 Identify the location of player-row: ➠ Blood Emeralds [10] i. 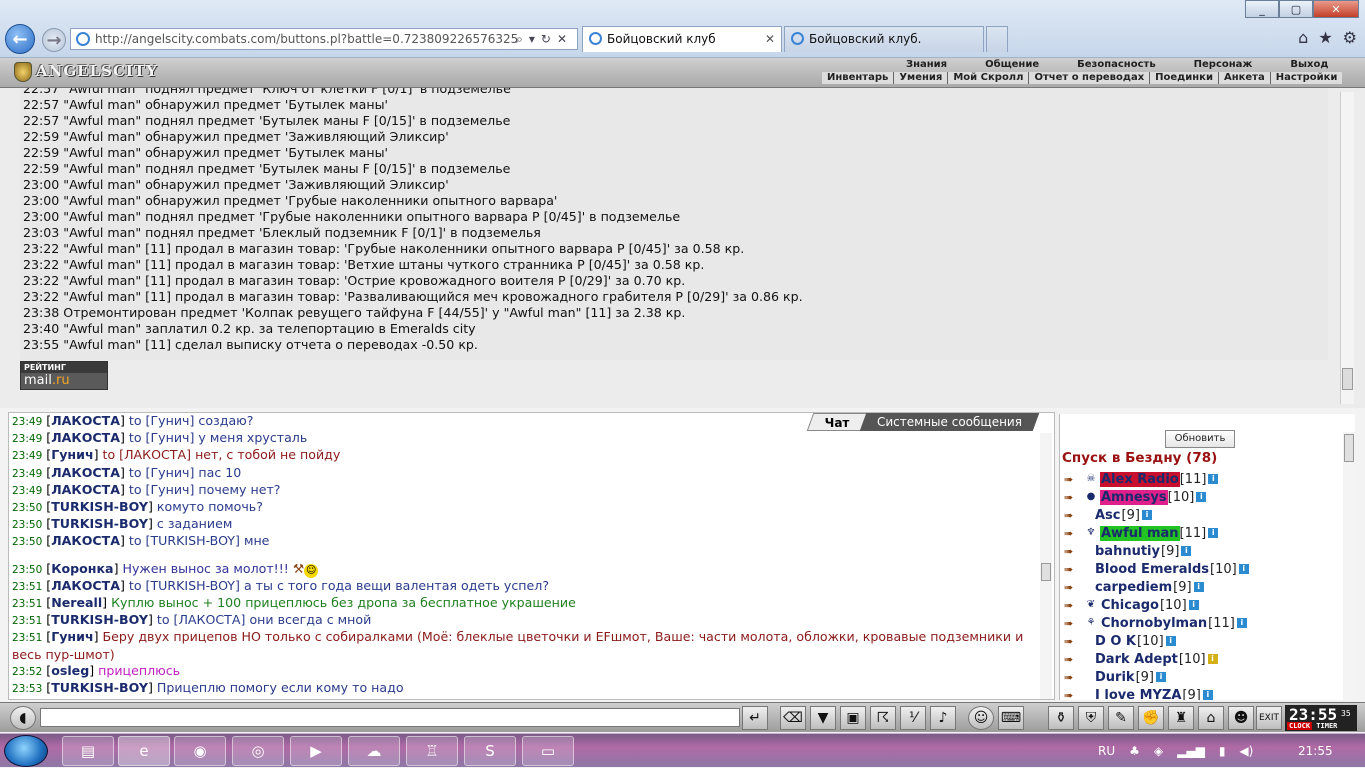
(1156, 569).